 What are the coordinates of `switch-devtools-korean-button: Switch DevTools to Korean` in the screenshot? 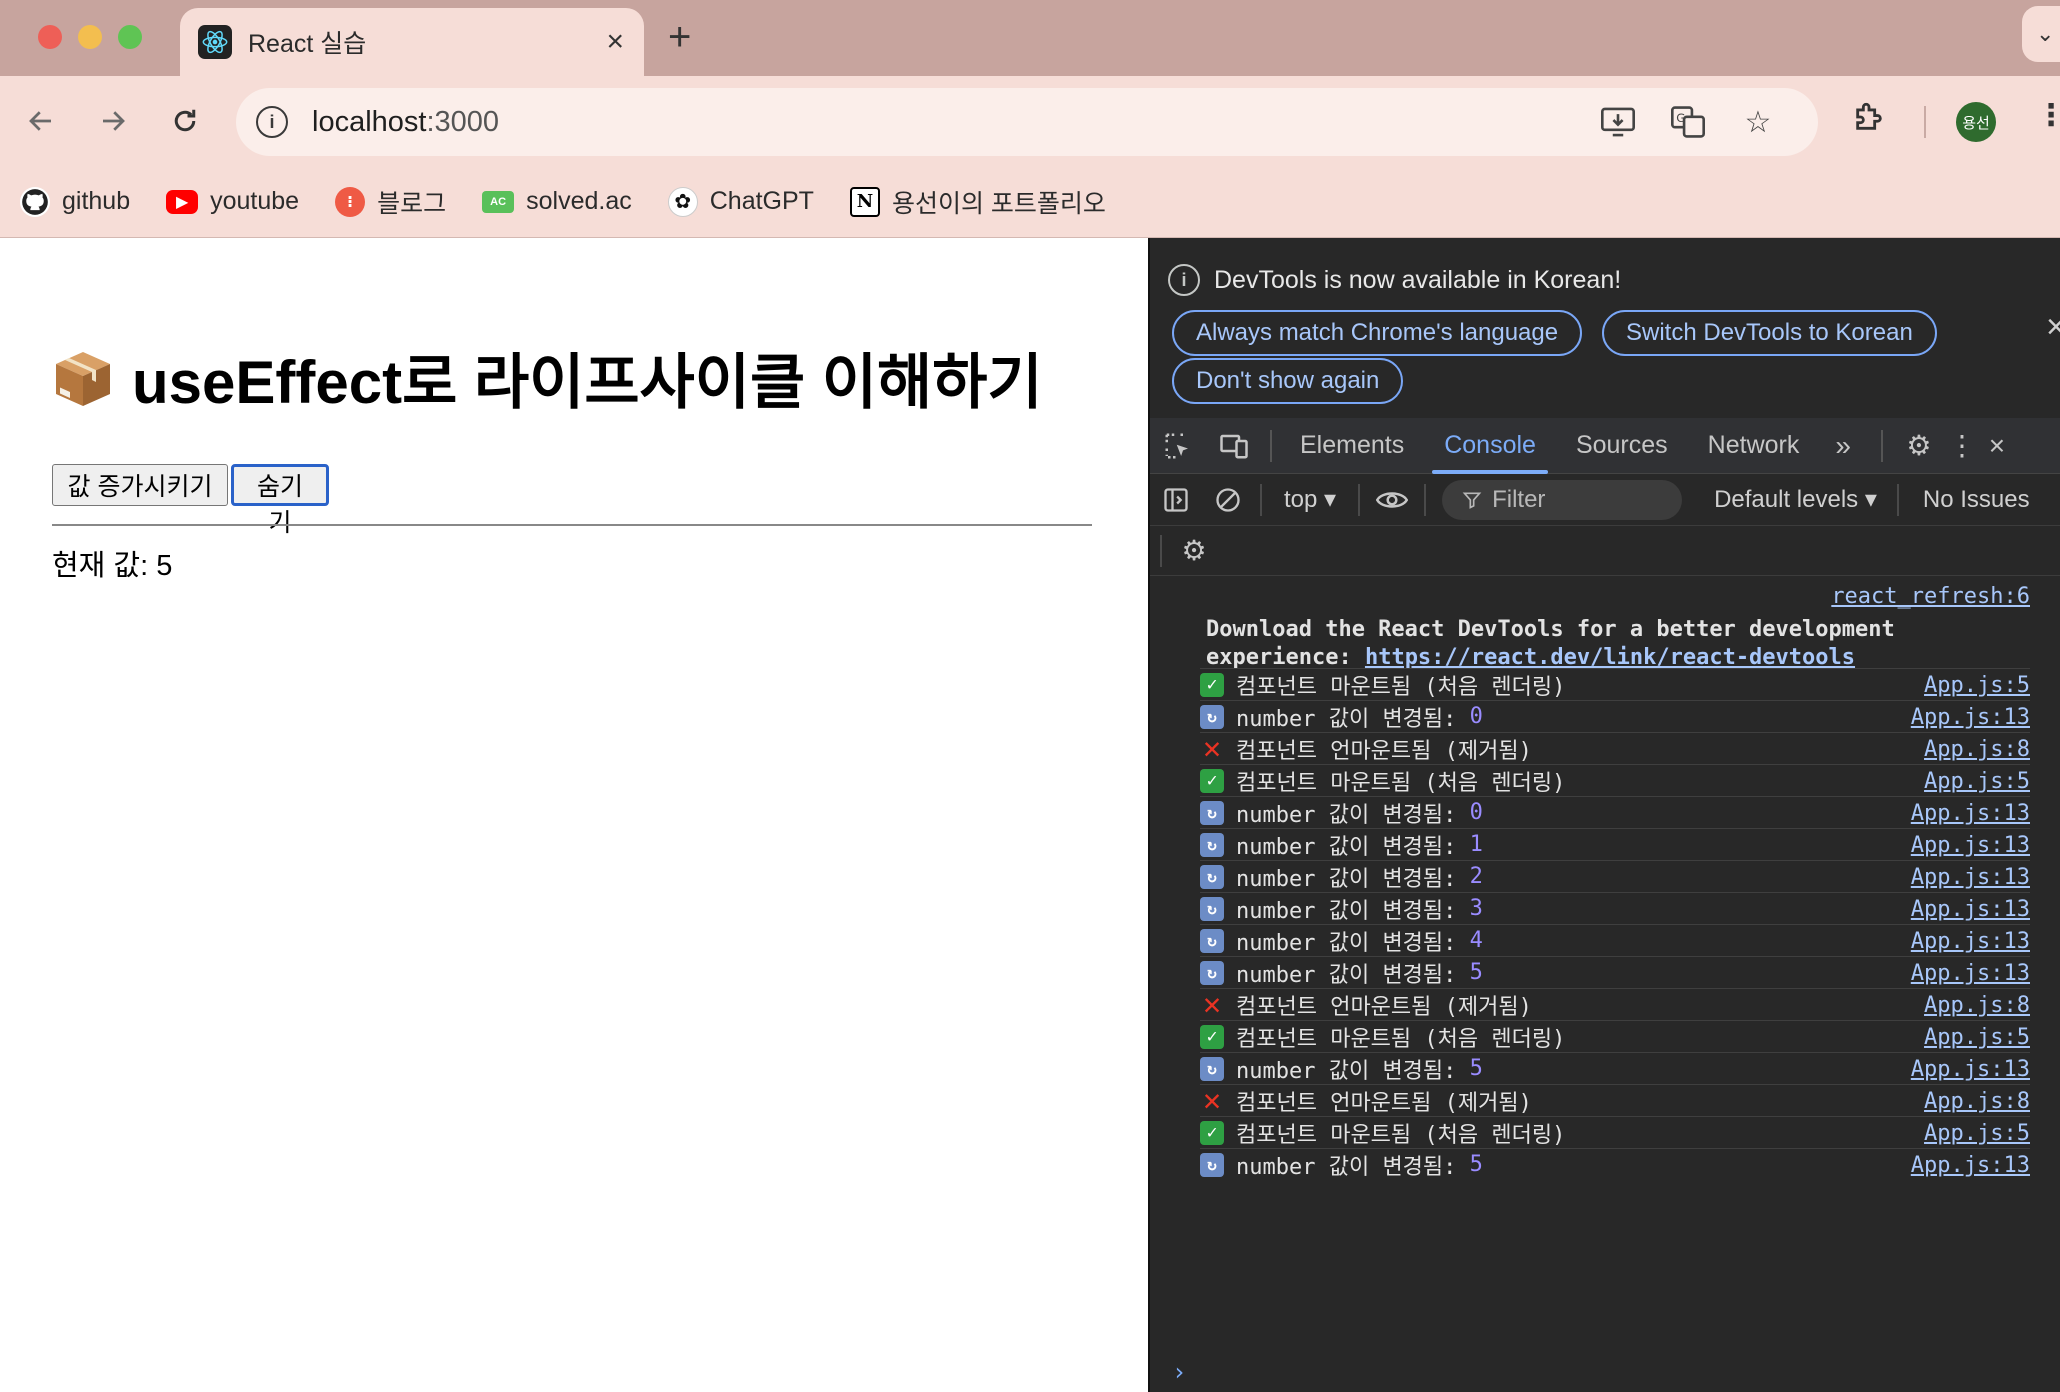 It's located at (1769, 333).